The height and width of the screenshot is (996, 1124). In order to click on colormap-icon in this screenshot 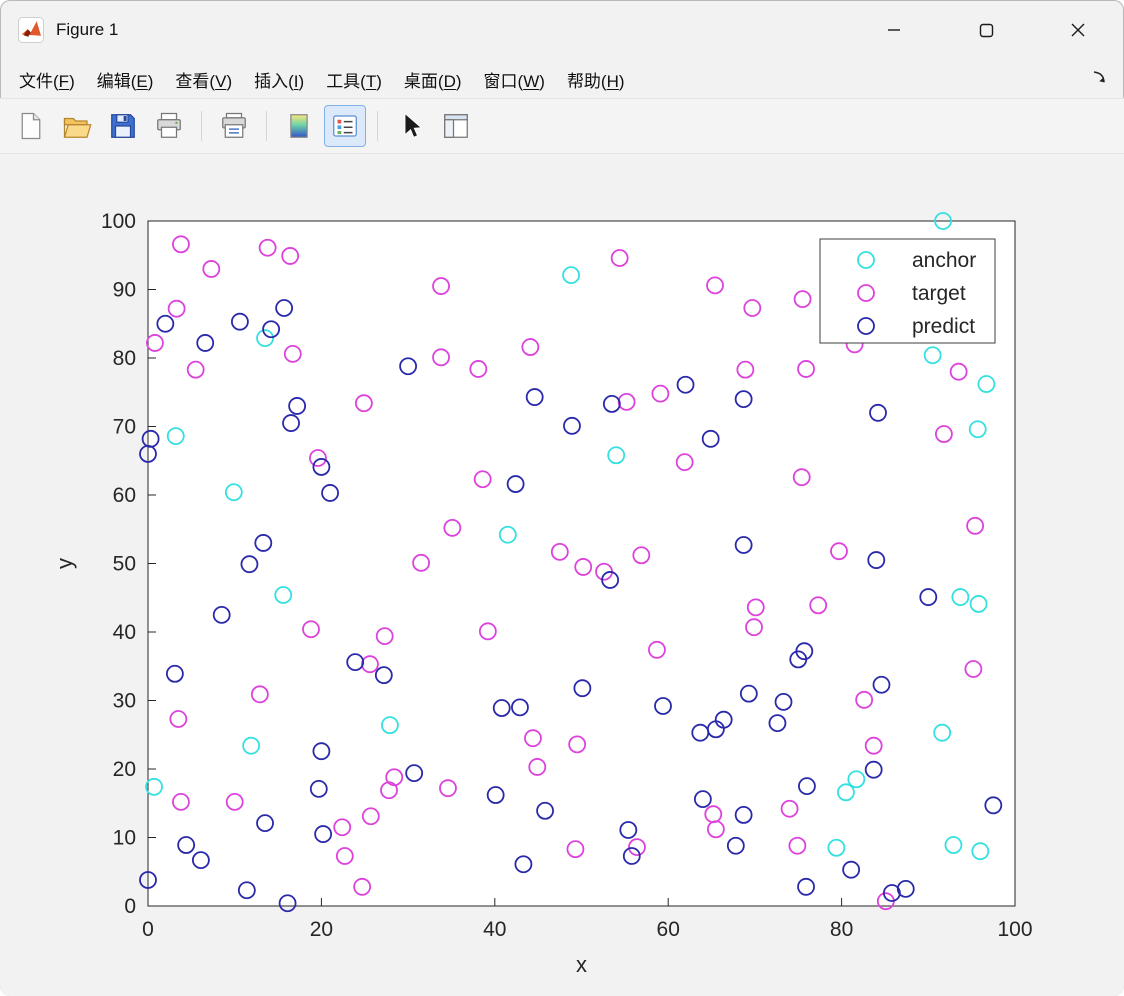, I will do `click(299, 126)`.